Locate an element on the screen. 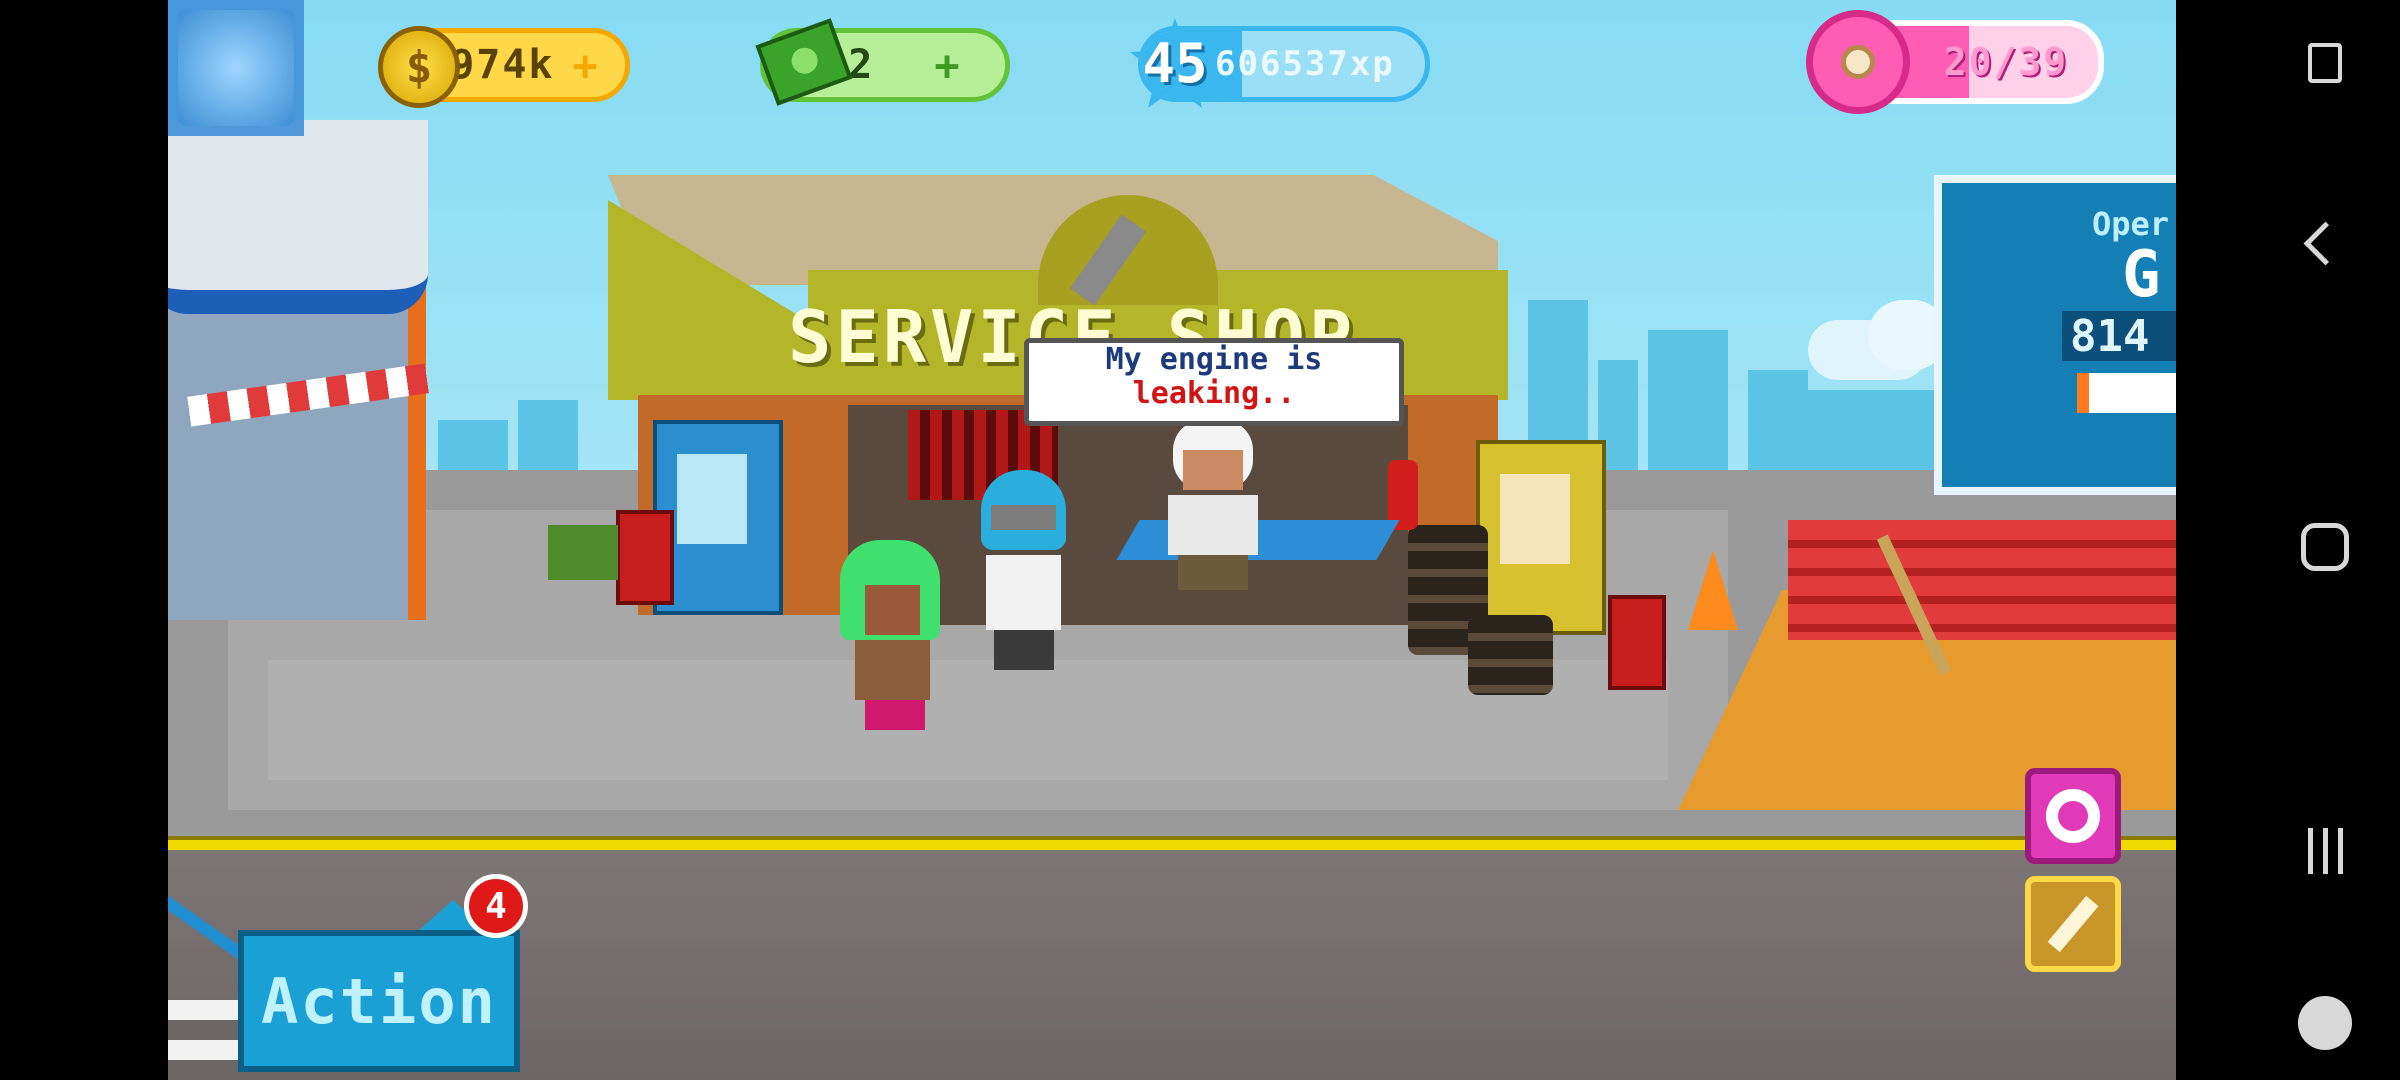 The image size is (2400, 1080). xp-value: 606537xp is located at coordinates (1305, 64).